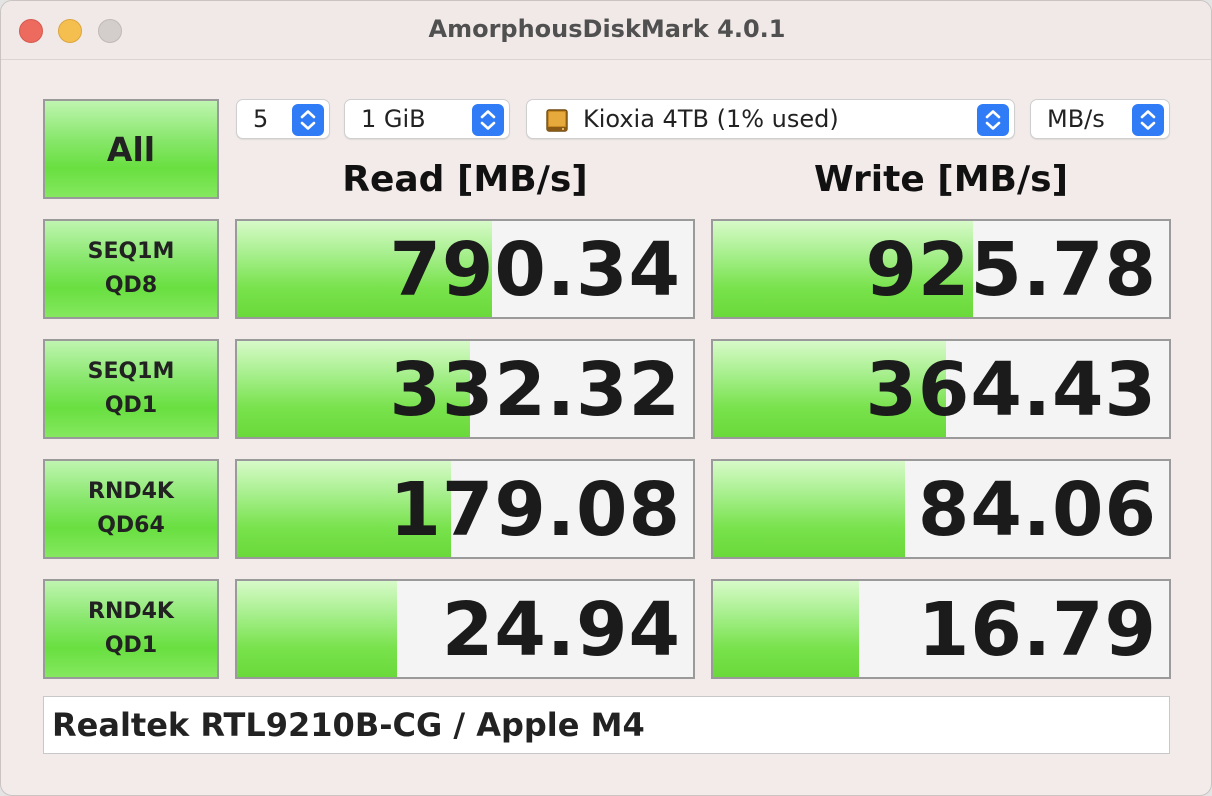 The image size is (1212, 796). What do you see at coordinates (993, 120) in the screenshot?
I see `drive-select-chevrons-icon` at bounding box center [993, 120].